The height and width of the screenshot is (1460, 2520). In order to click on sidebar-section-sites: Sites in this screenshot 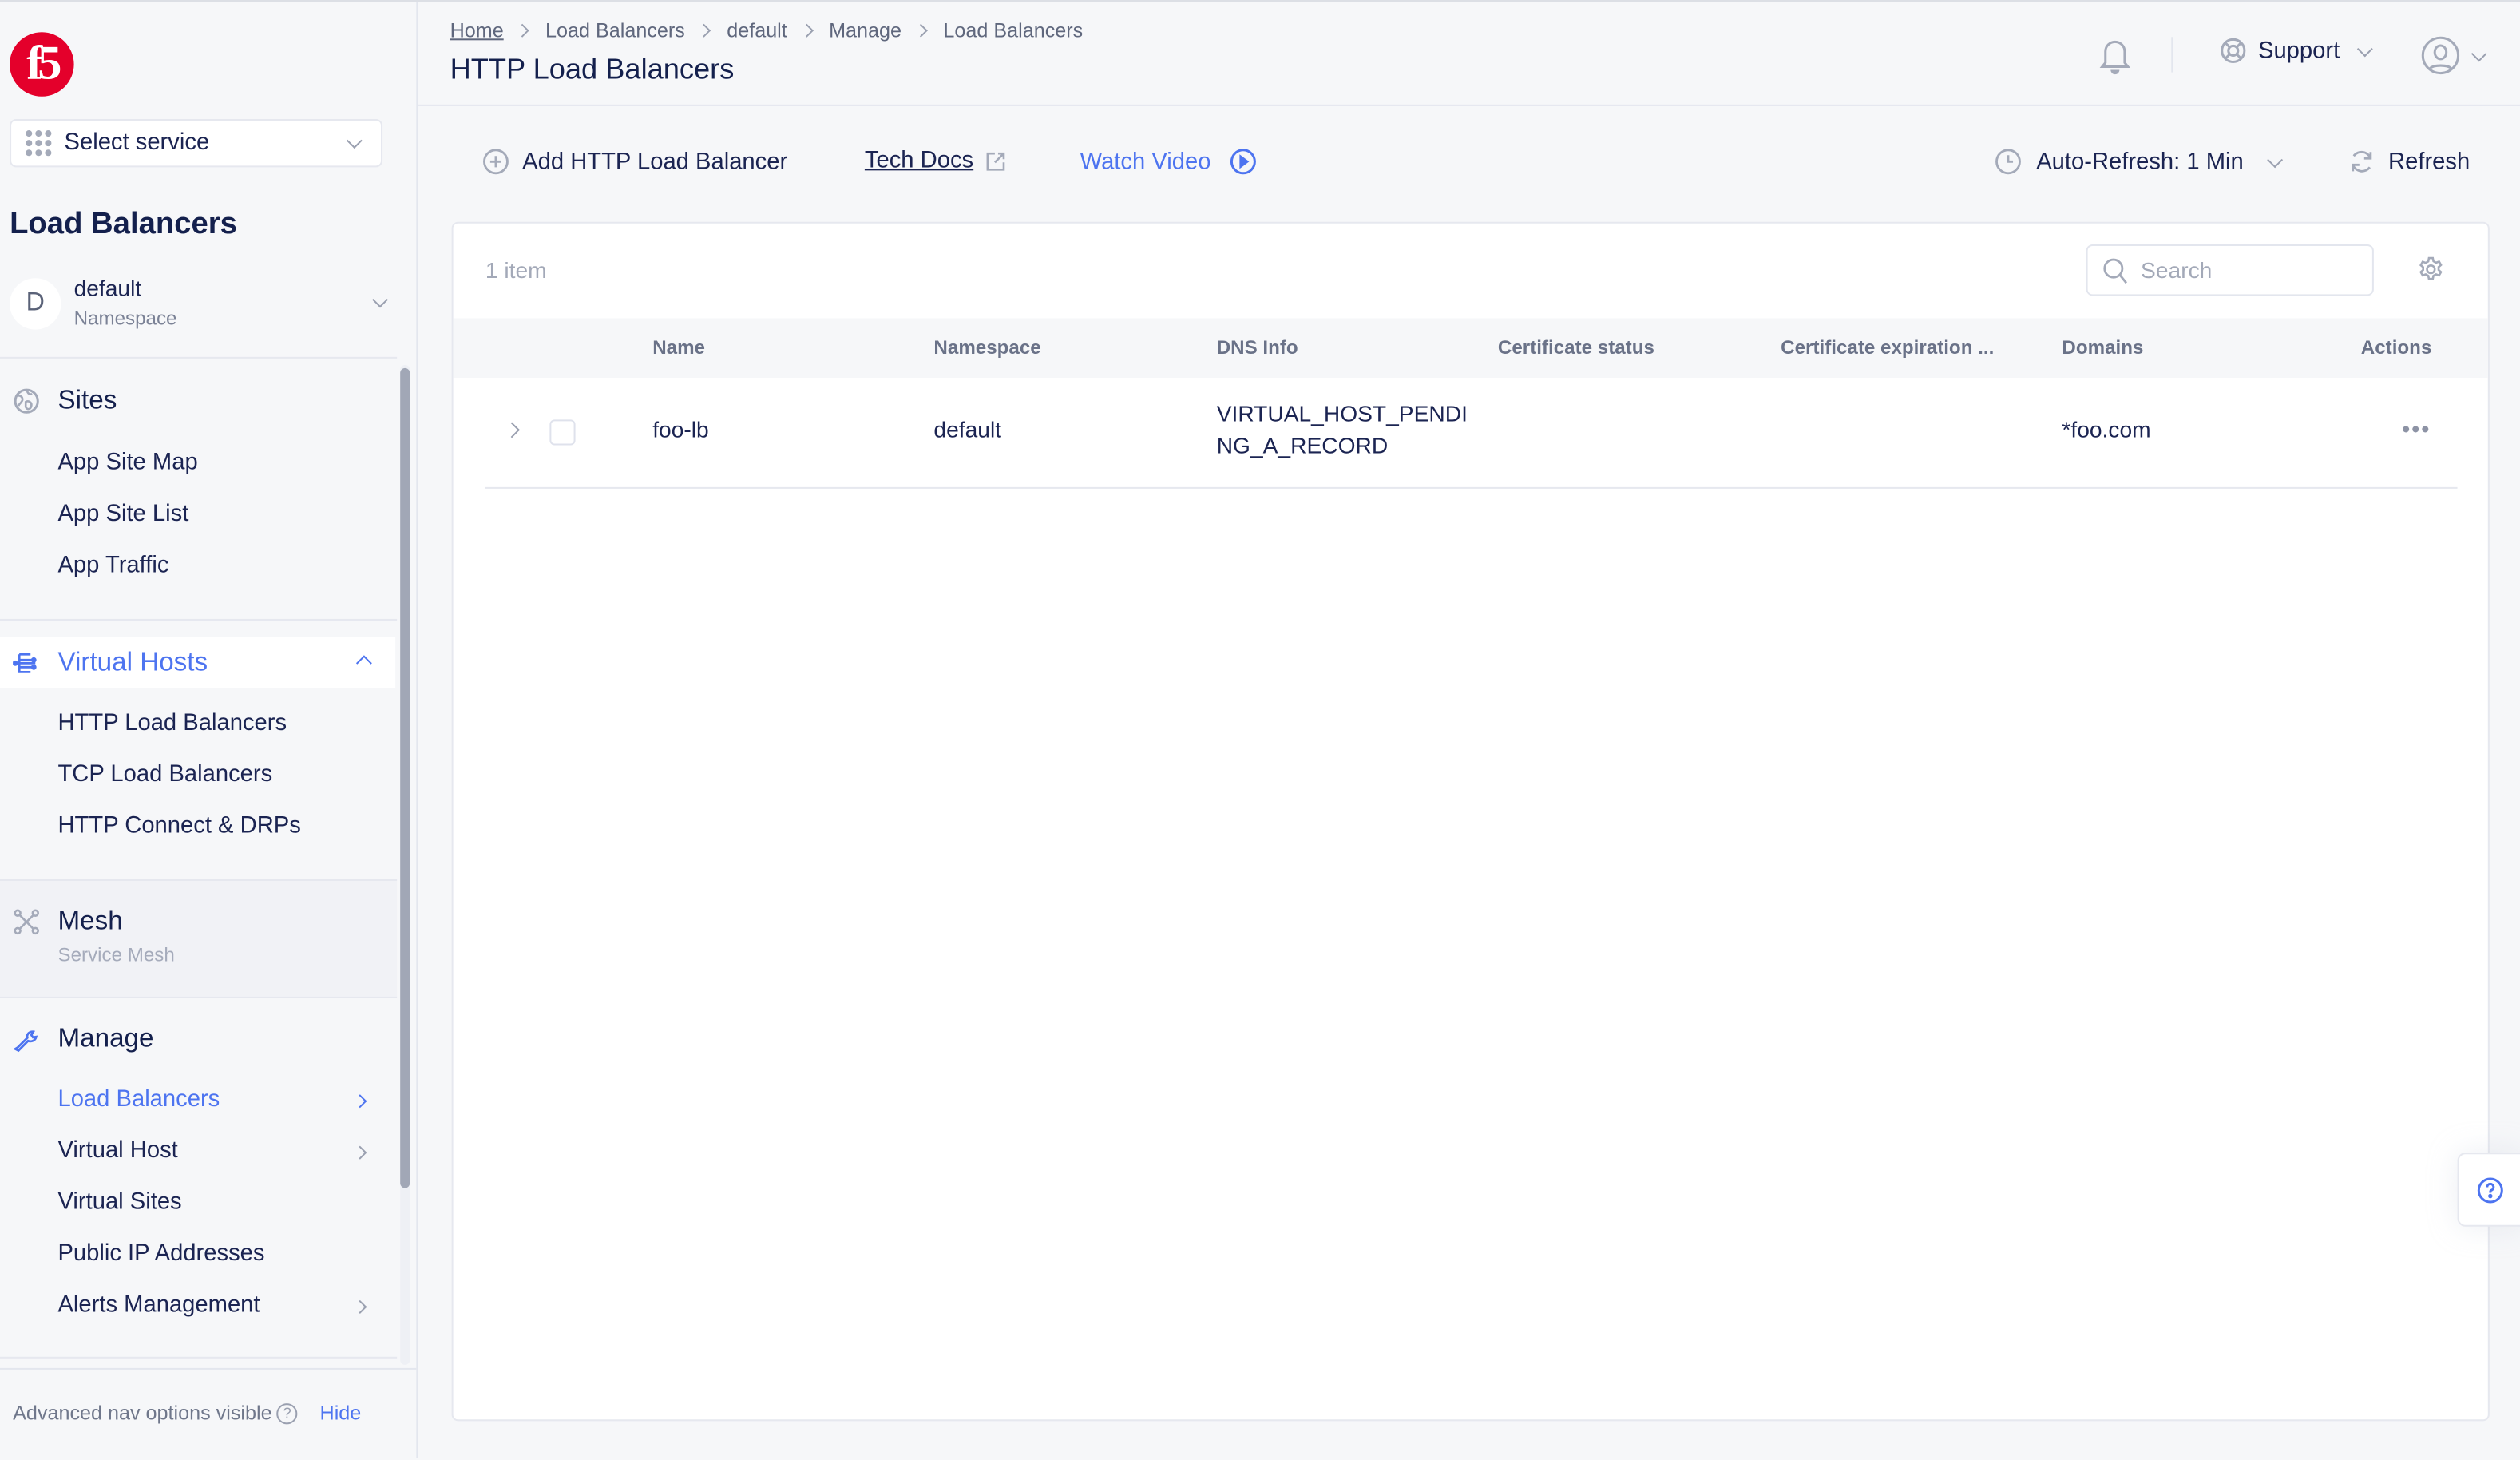, I will do `click(198, 401)`.